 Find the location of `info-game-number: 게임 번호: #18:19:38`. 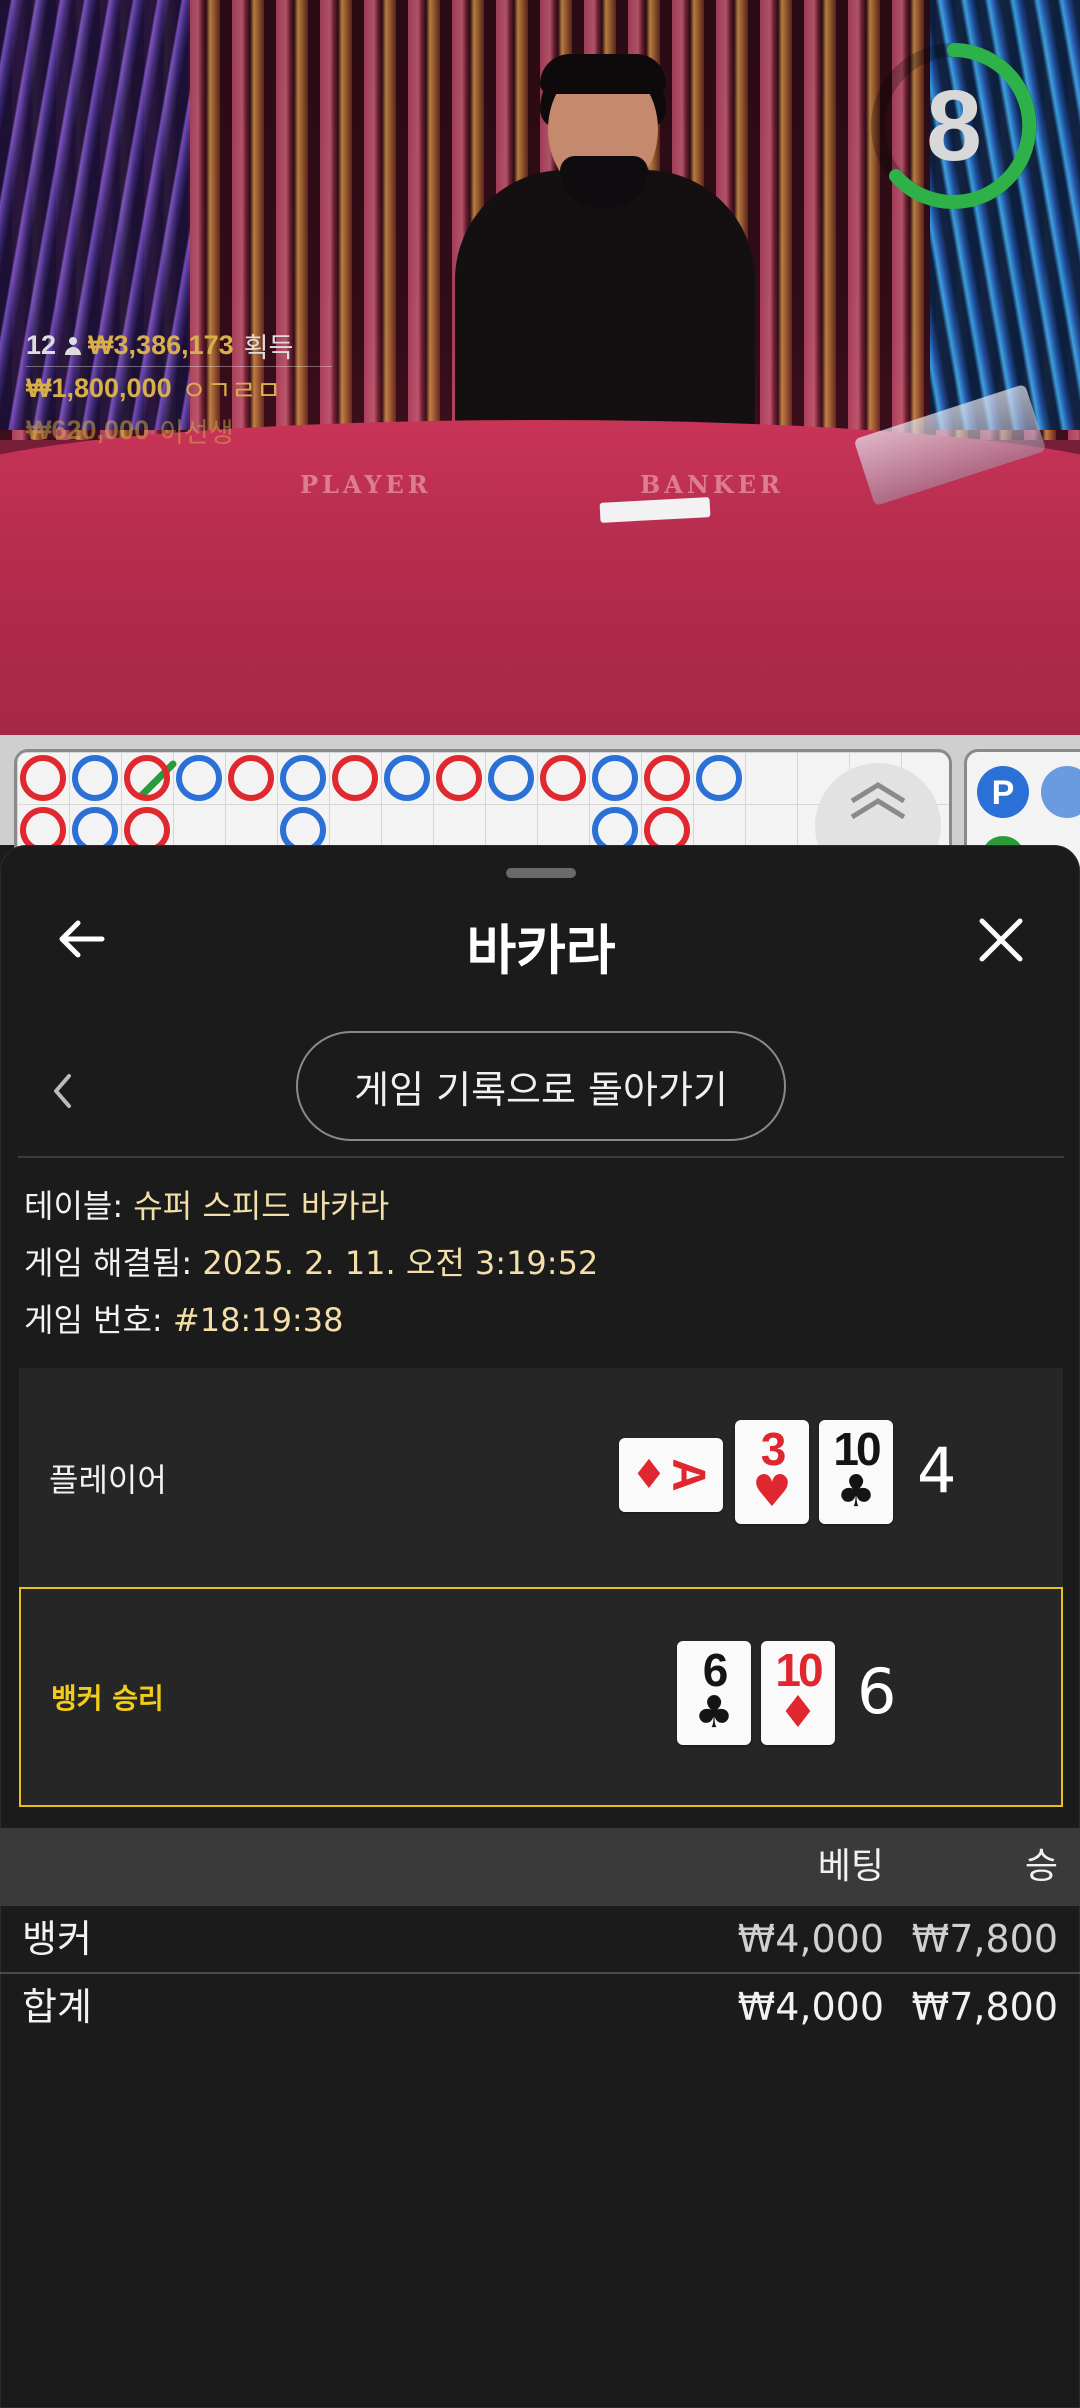

info-game-number: 게임 번호: #18:19:38 is located at coordinates (183, 1318).